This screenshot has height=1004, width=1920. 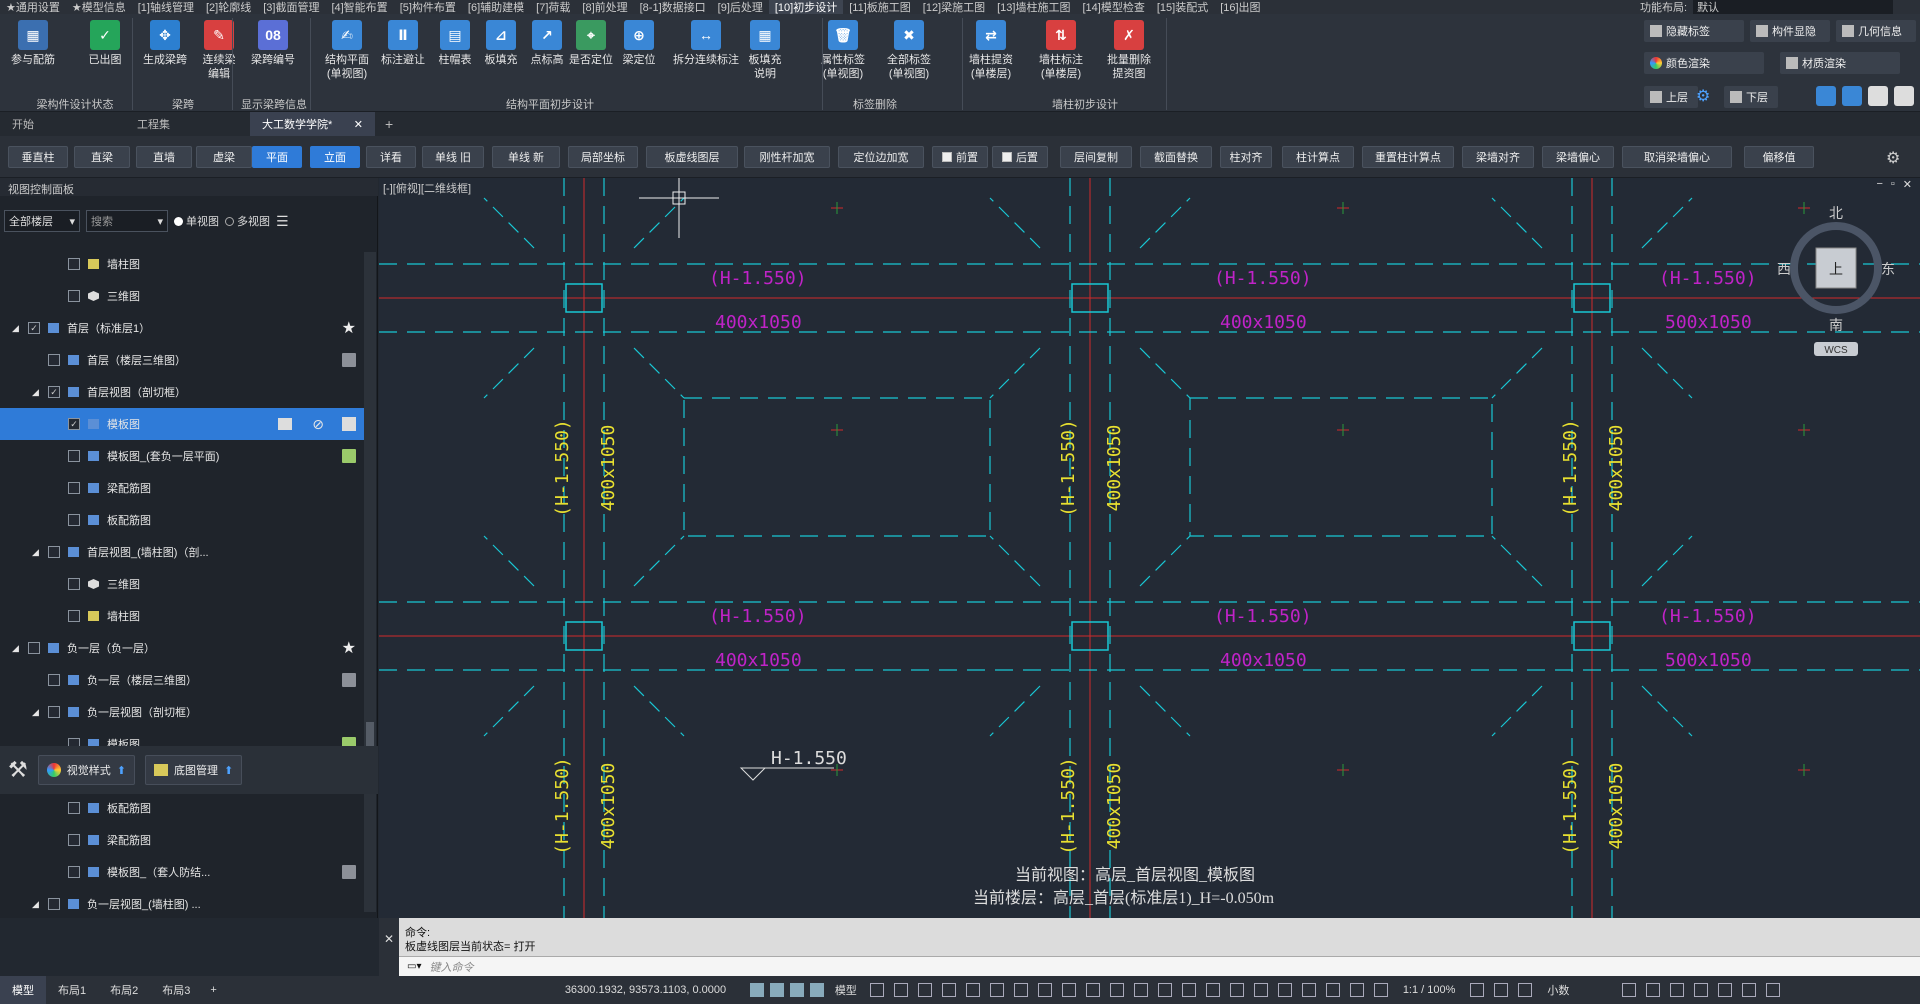 What do you see at coordinates (182, 840) in the screenshot?
I see `tree-node: 梁配筋图` at bounding box center [182, 840].